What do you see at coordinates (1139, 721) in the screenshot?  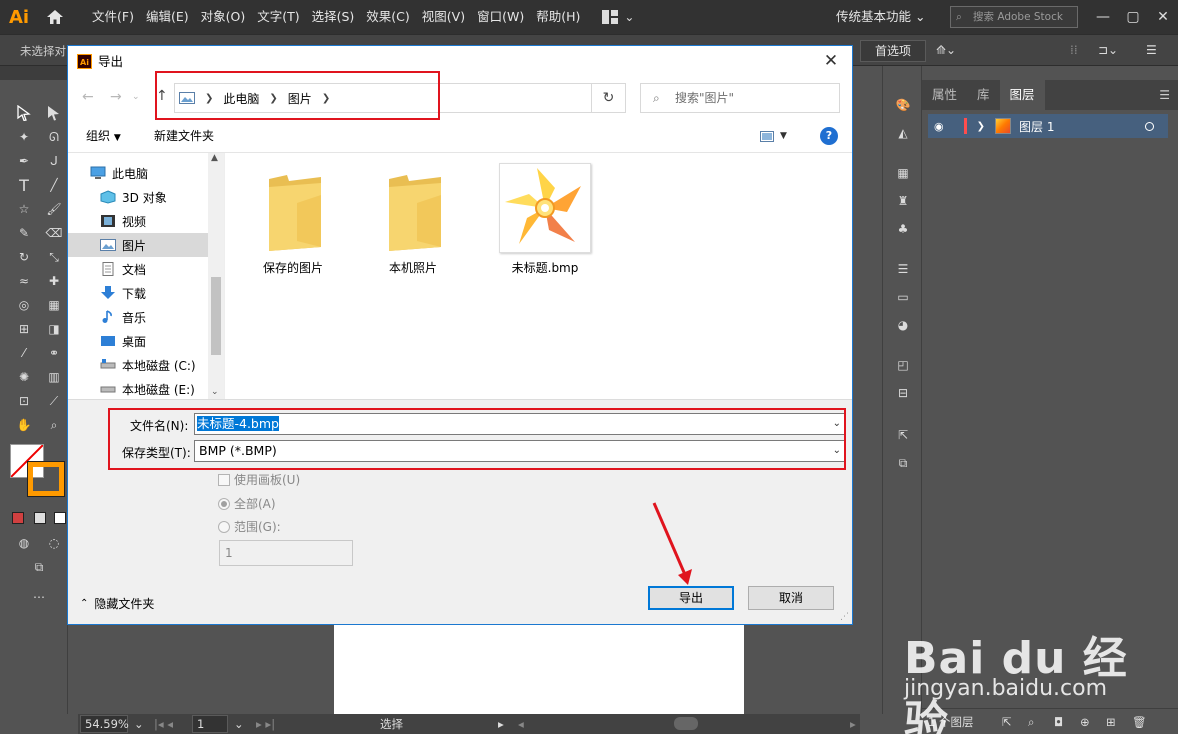 I see `trash-icon: 🗑` at bounding box center [1139, 721].